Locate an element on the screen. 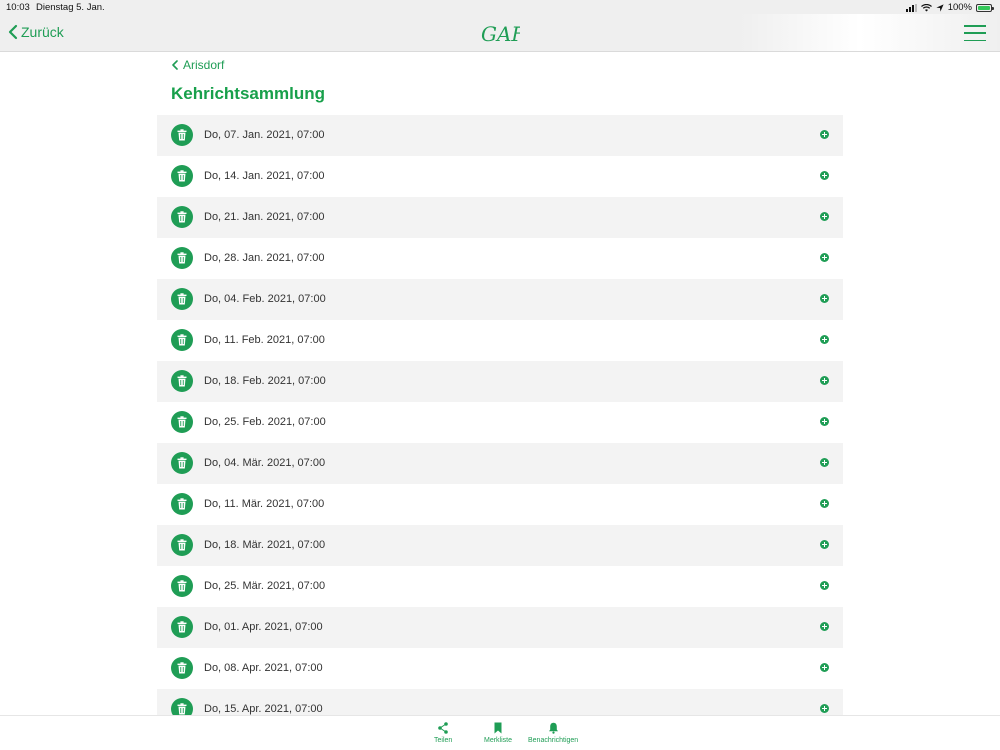  back-button: Zurück is located at coordinates (36, 32).